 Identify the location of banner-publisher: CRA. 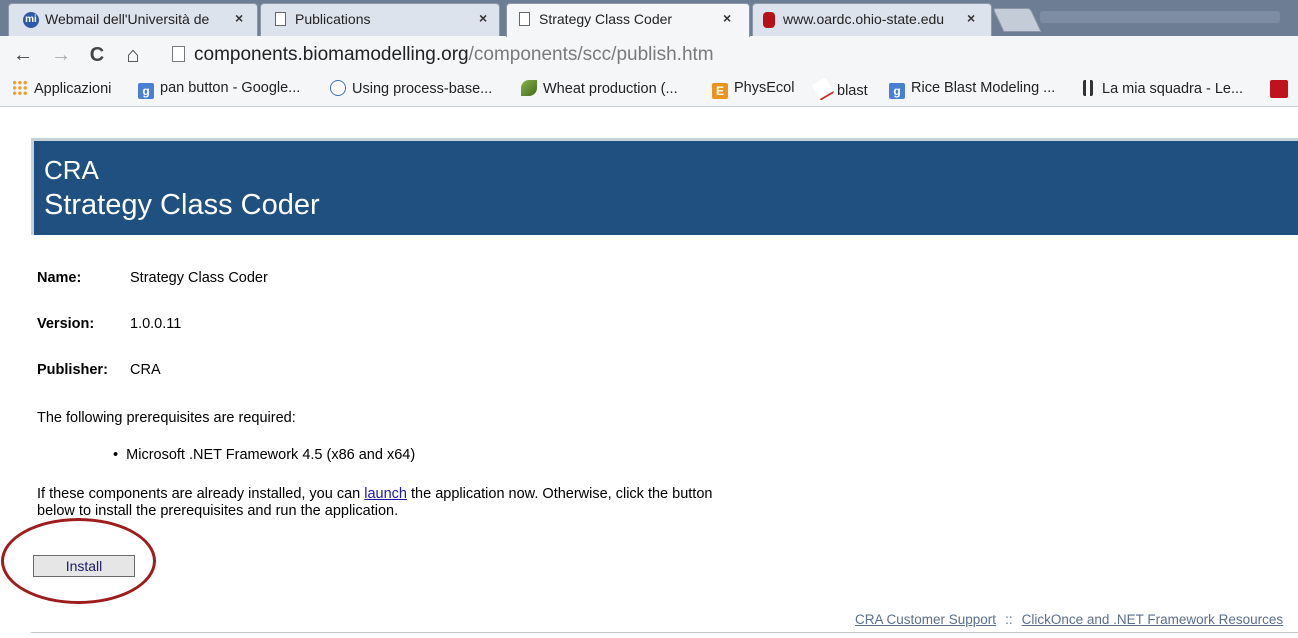
(71, 170).